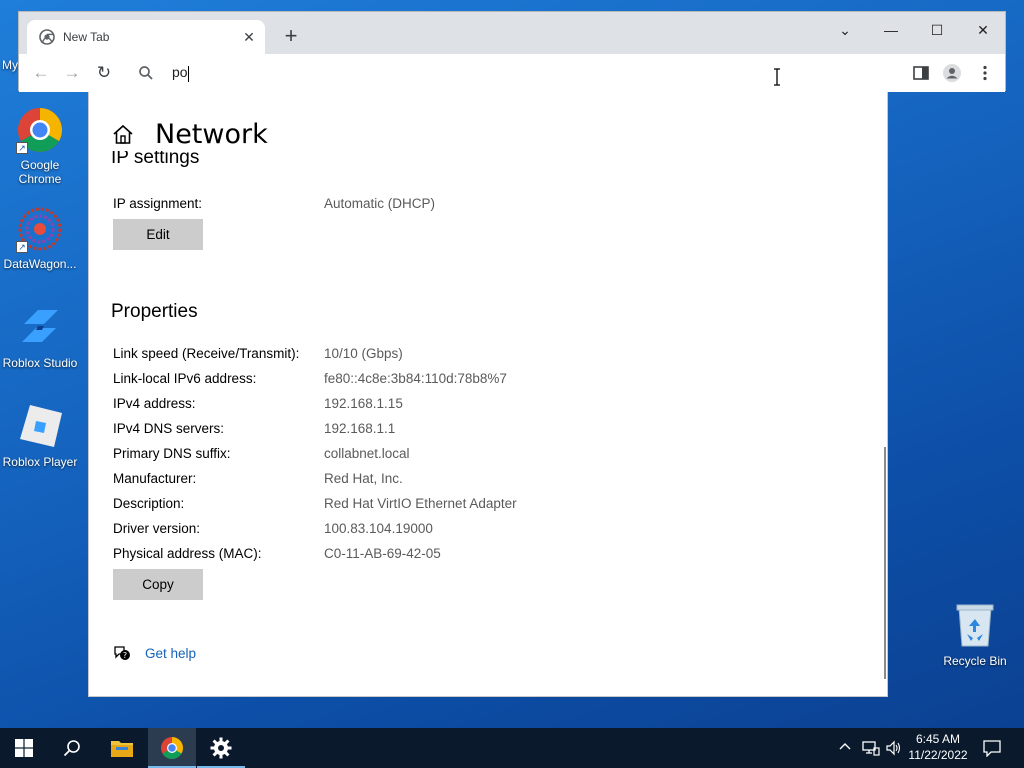 The image size is (1024, 768). Describe the element at coordinates (41, 73) in the screenshot. I see `back-arrow-icon: ←` at that location.